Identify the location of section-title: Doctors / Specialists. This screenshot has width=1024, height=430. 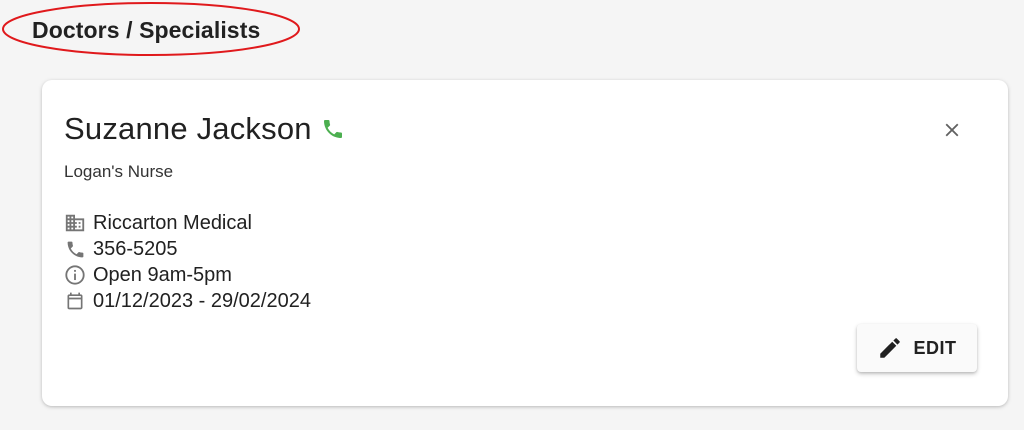
(146, 30).